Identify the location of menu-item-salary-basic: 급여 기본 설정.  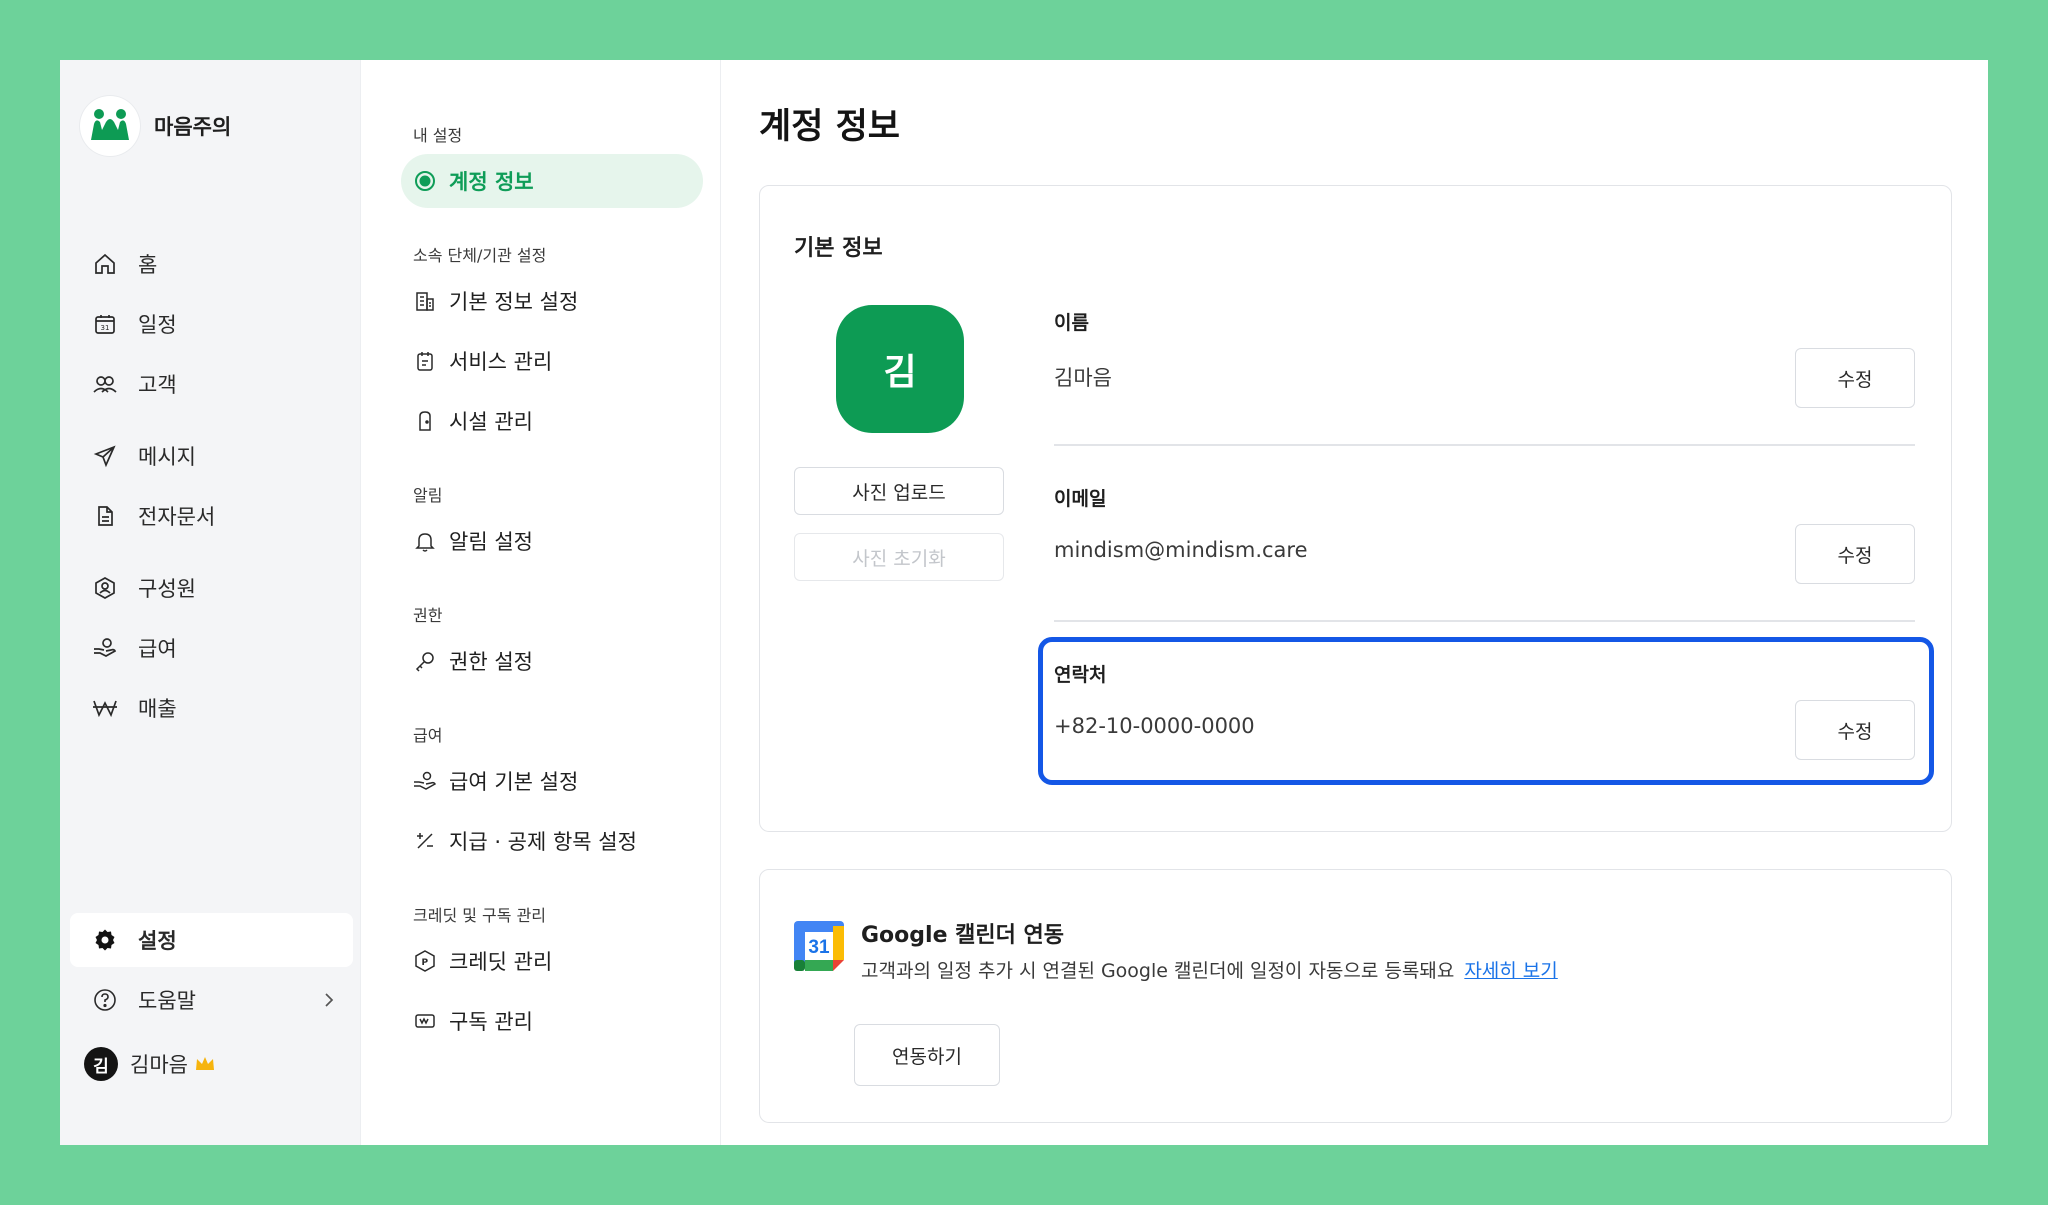
(552, 781).